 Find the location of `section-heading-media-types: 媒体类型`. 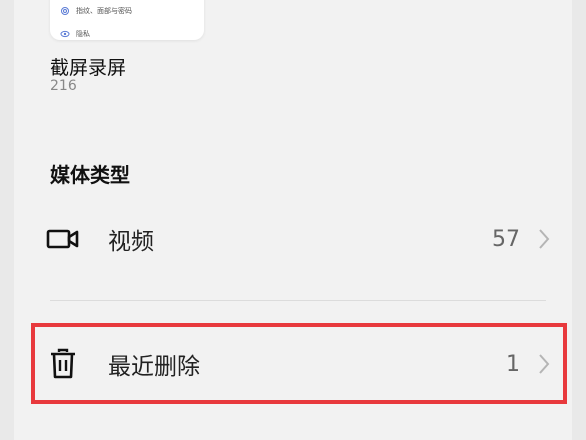

section-heading-media-types: 媒体类型 is located at coordinates (90, 175).